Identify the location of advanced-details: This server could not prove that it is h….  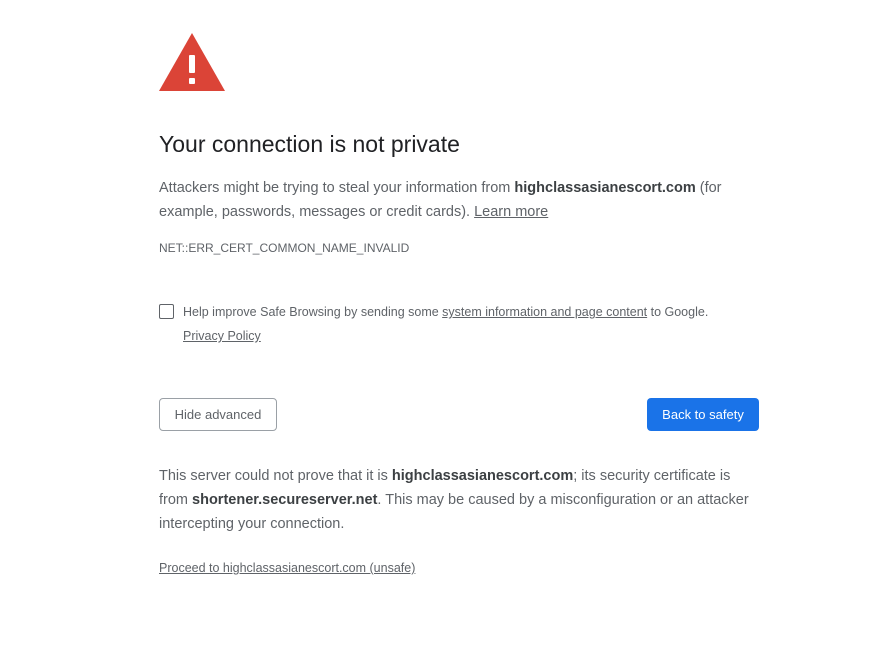
(459, 500).